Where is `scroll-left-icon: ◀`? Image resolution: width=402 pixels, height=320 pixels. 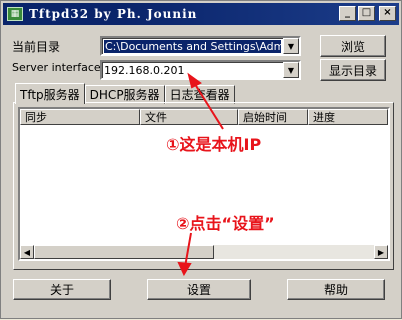
scroll-left-icon: ◀ is located at coordinates (27, 252).